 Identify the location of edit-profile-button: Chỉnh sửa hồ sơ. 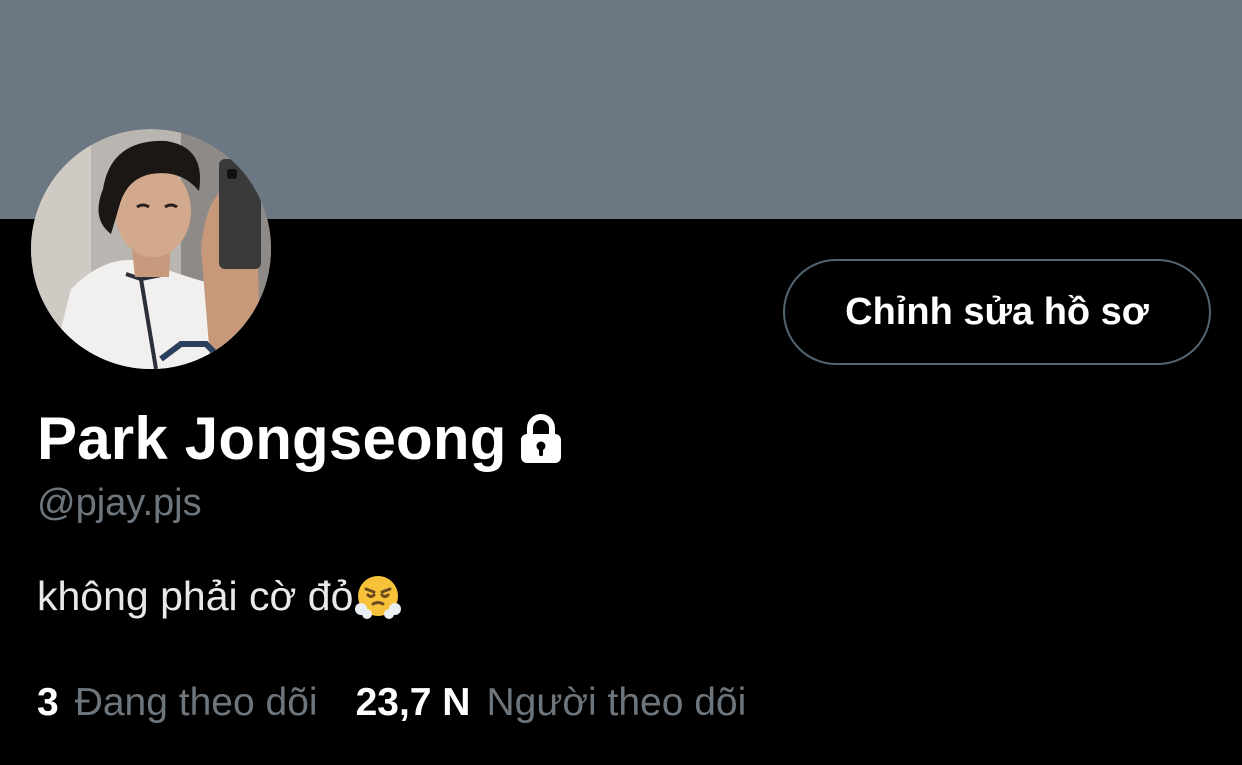
(997, 312).